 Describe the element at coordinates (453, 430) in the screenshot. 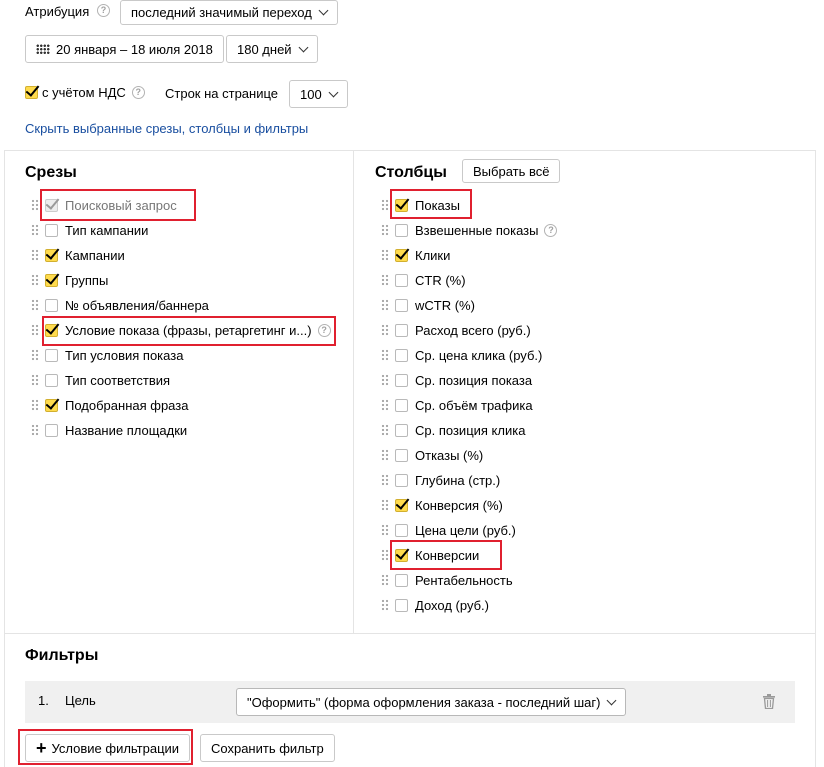

I see `columns-item: Ср. позиция клика` at that location.